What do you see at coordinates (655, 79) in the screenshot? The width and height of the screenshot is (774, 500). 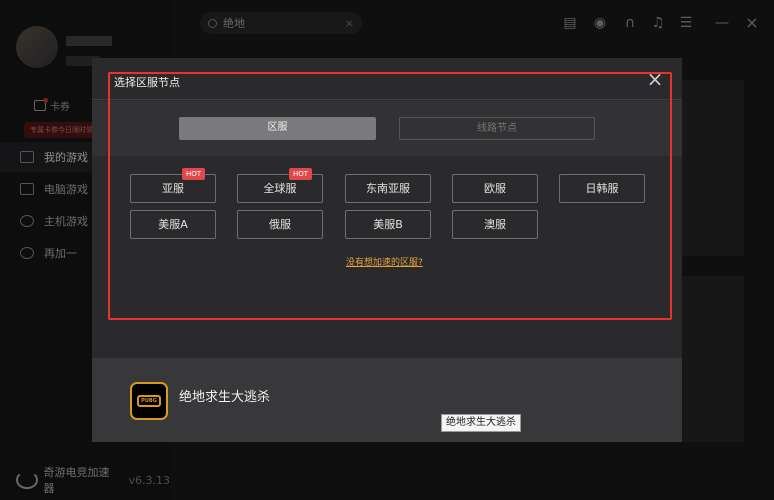 I see `close-dialog-button: ×` at bounding box center [655, 79].